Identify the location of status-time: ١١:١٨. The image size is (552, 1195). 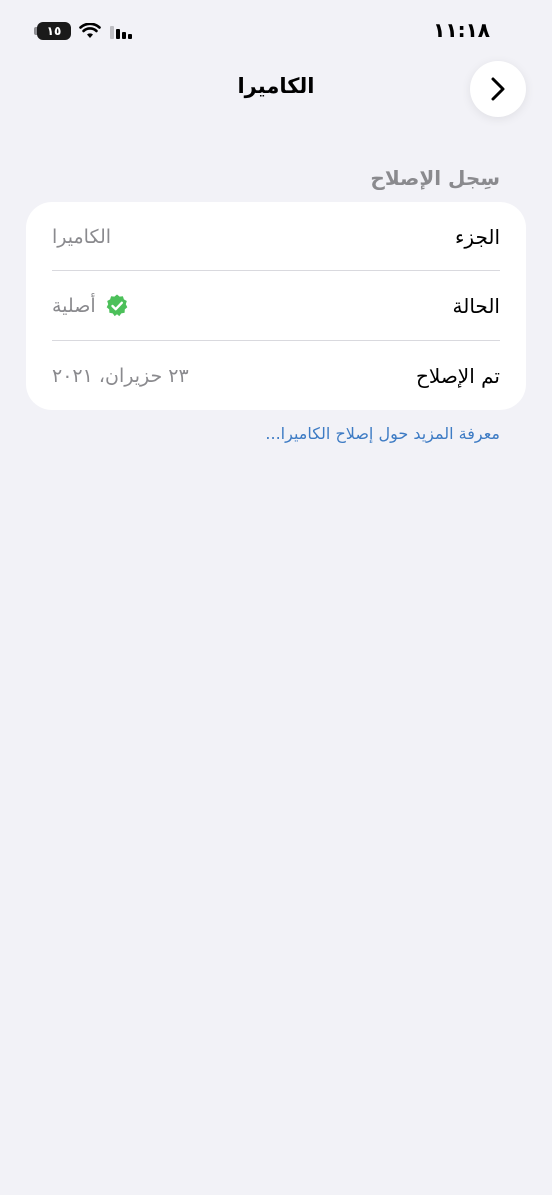
(461, 30).